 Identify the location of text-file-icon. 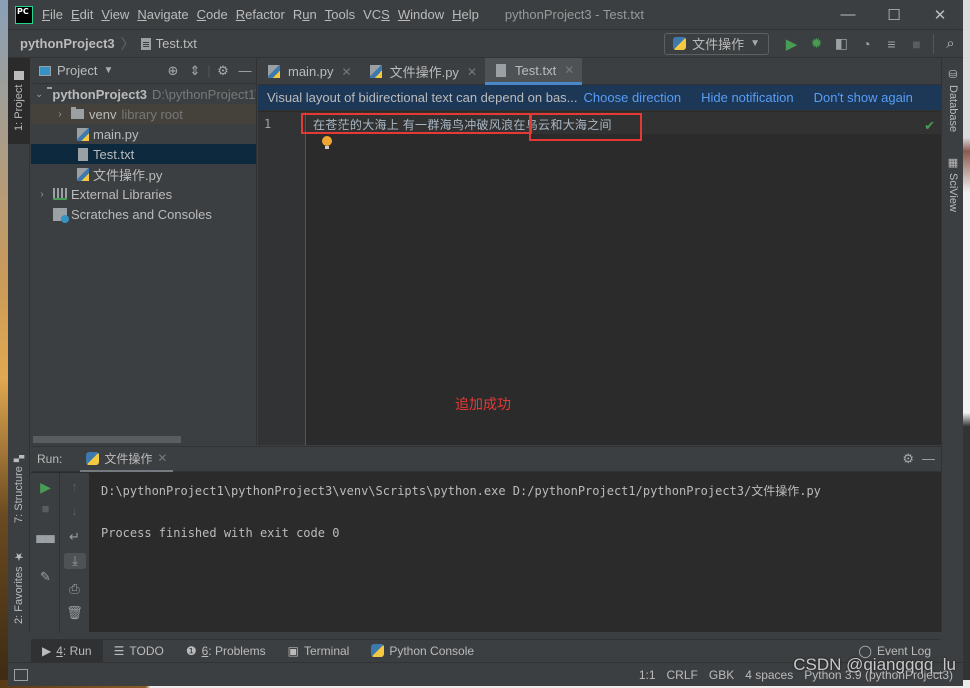
(145, 43).